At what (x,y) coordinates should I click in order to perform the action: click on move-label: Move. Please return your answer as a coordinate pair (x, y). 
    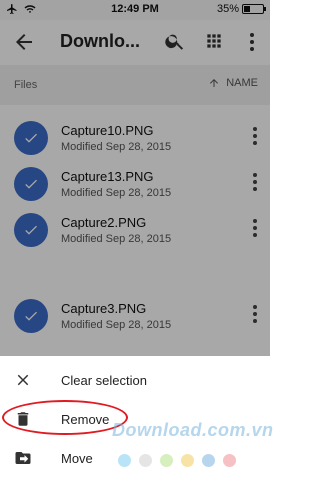
    Looking at the image, I should click on (77, 458).